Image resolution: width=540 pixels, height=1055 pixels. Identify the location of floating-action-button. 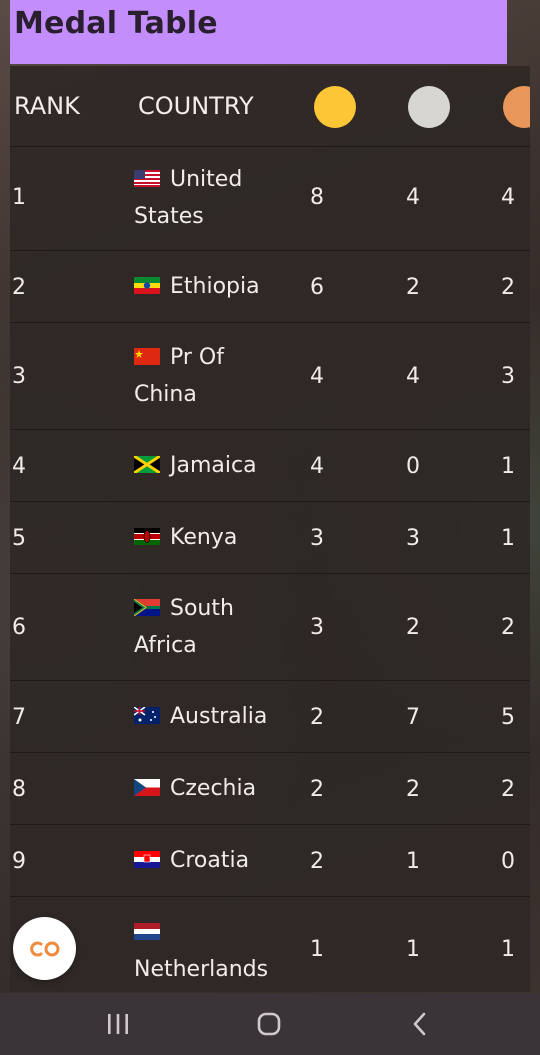
(44, 948).